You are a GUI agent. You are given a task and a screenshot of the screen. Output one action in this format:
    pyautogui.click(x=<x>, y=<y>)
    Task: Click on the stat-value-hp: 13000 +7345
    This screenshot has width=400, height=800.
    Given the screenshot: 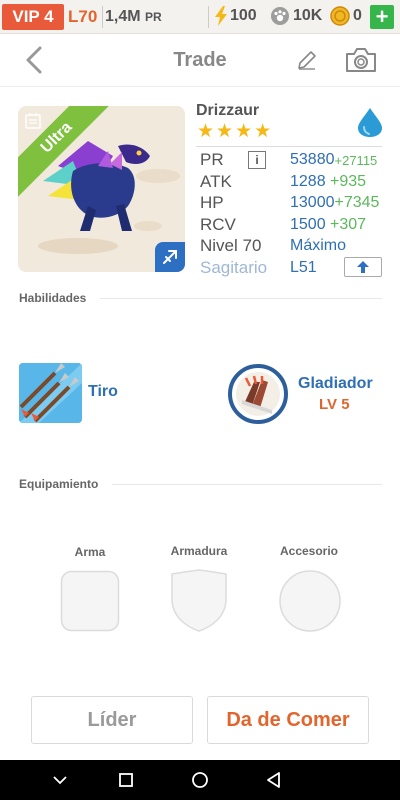 What is the action you would take?
    pyautogui.click(x=335, y=202)
    